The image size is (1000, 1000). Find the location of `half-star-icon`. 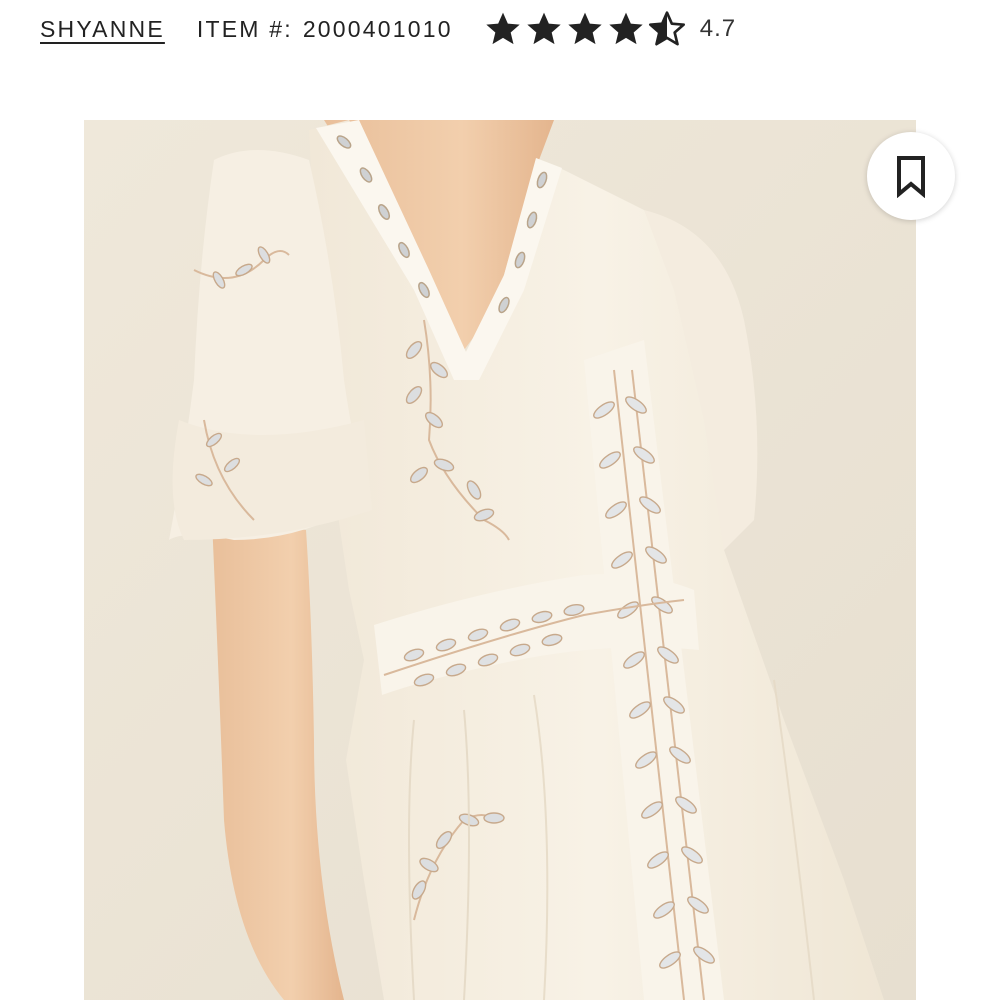

half-star-icon is located at coordinates (666, 28).